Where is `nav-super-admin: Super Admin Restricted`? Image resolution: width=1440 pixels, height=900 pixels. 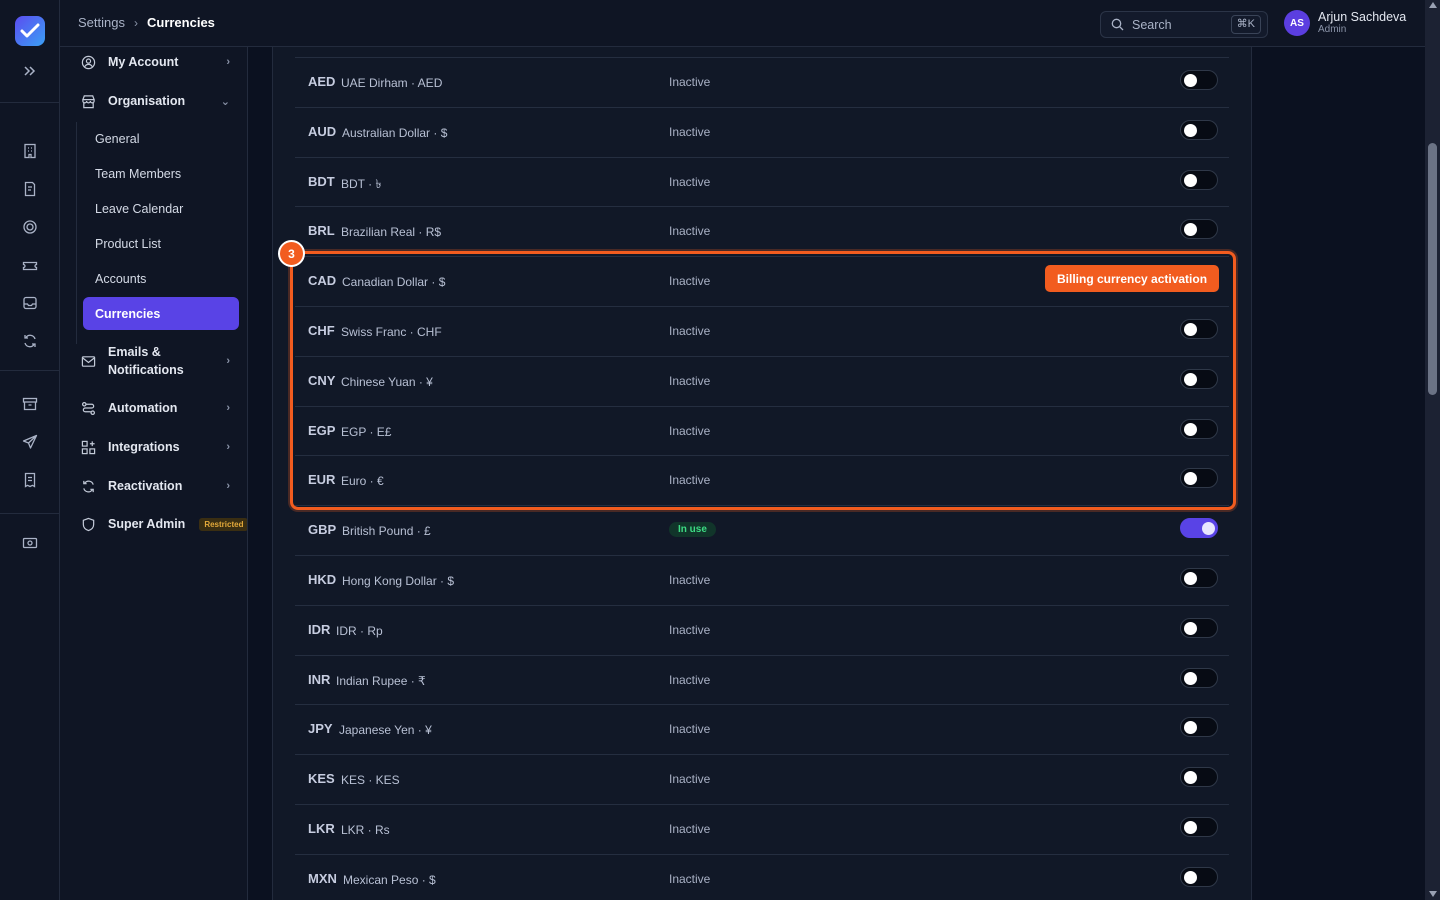 nav-super-admin: Super Admin Restricted is located at coordinates (163, 524).